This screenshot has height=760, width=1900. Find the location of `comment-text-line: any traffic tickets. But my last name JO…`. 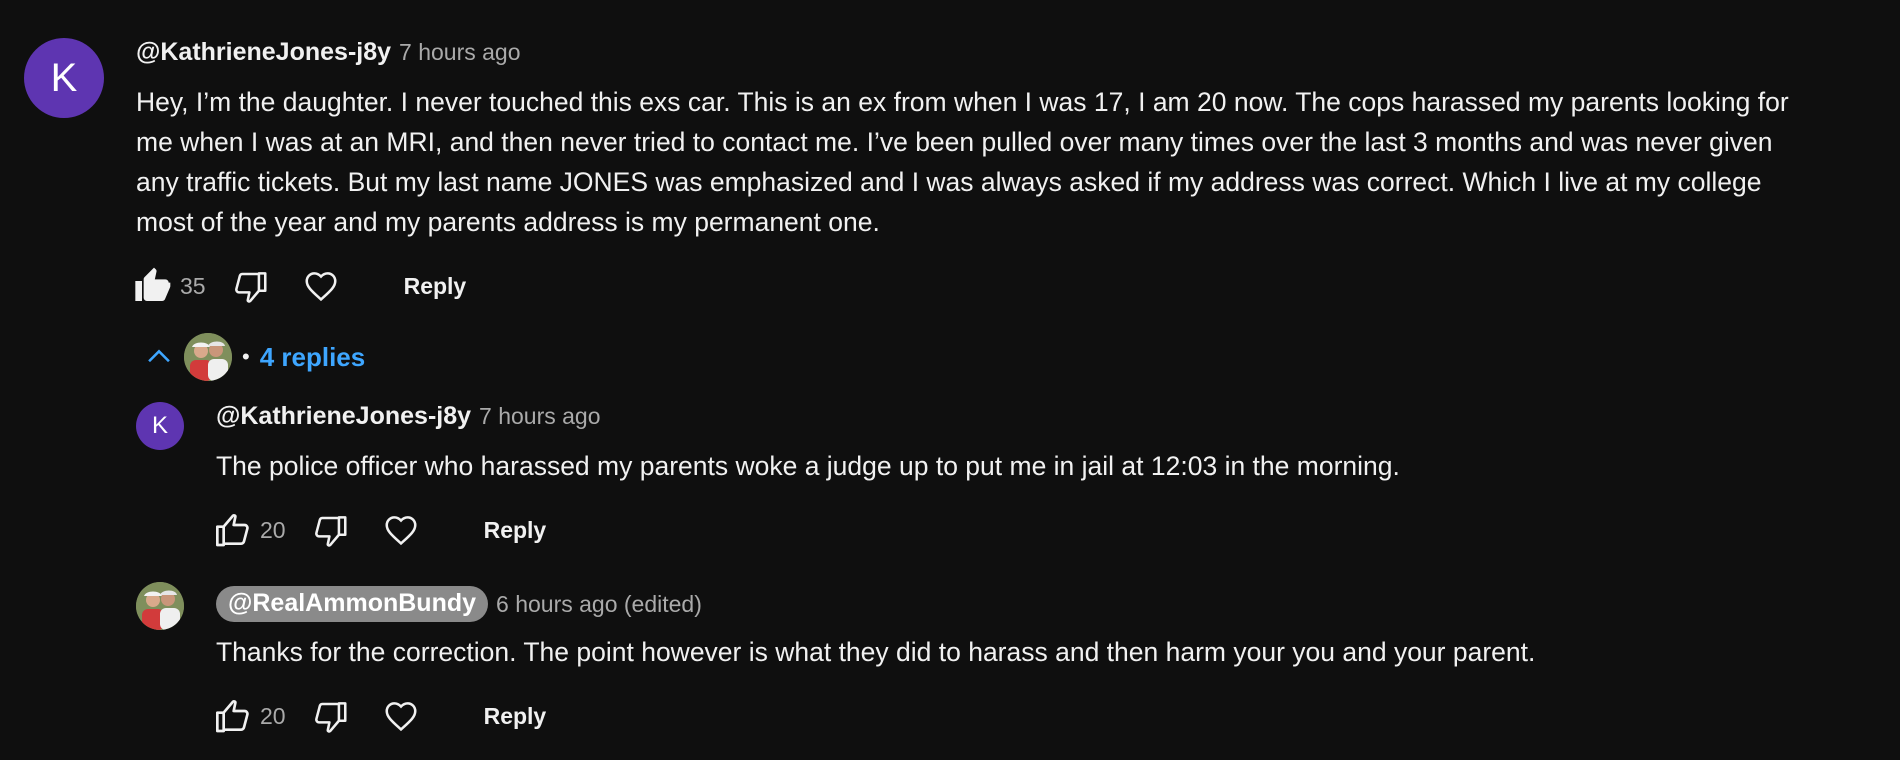

comment-text-line: any traffic tickets. But my last name JO… is located at coordinates (949, 182).